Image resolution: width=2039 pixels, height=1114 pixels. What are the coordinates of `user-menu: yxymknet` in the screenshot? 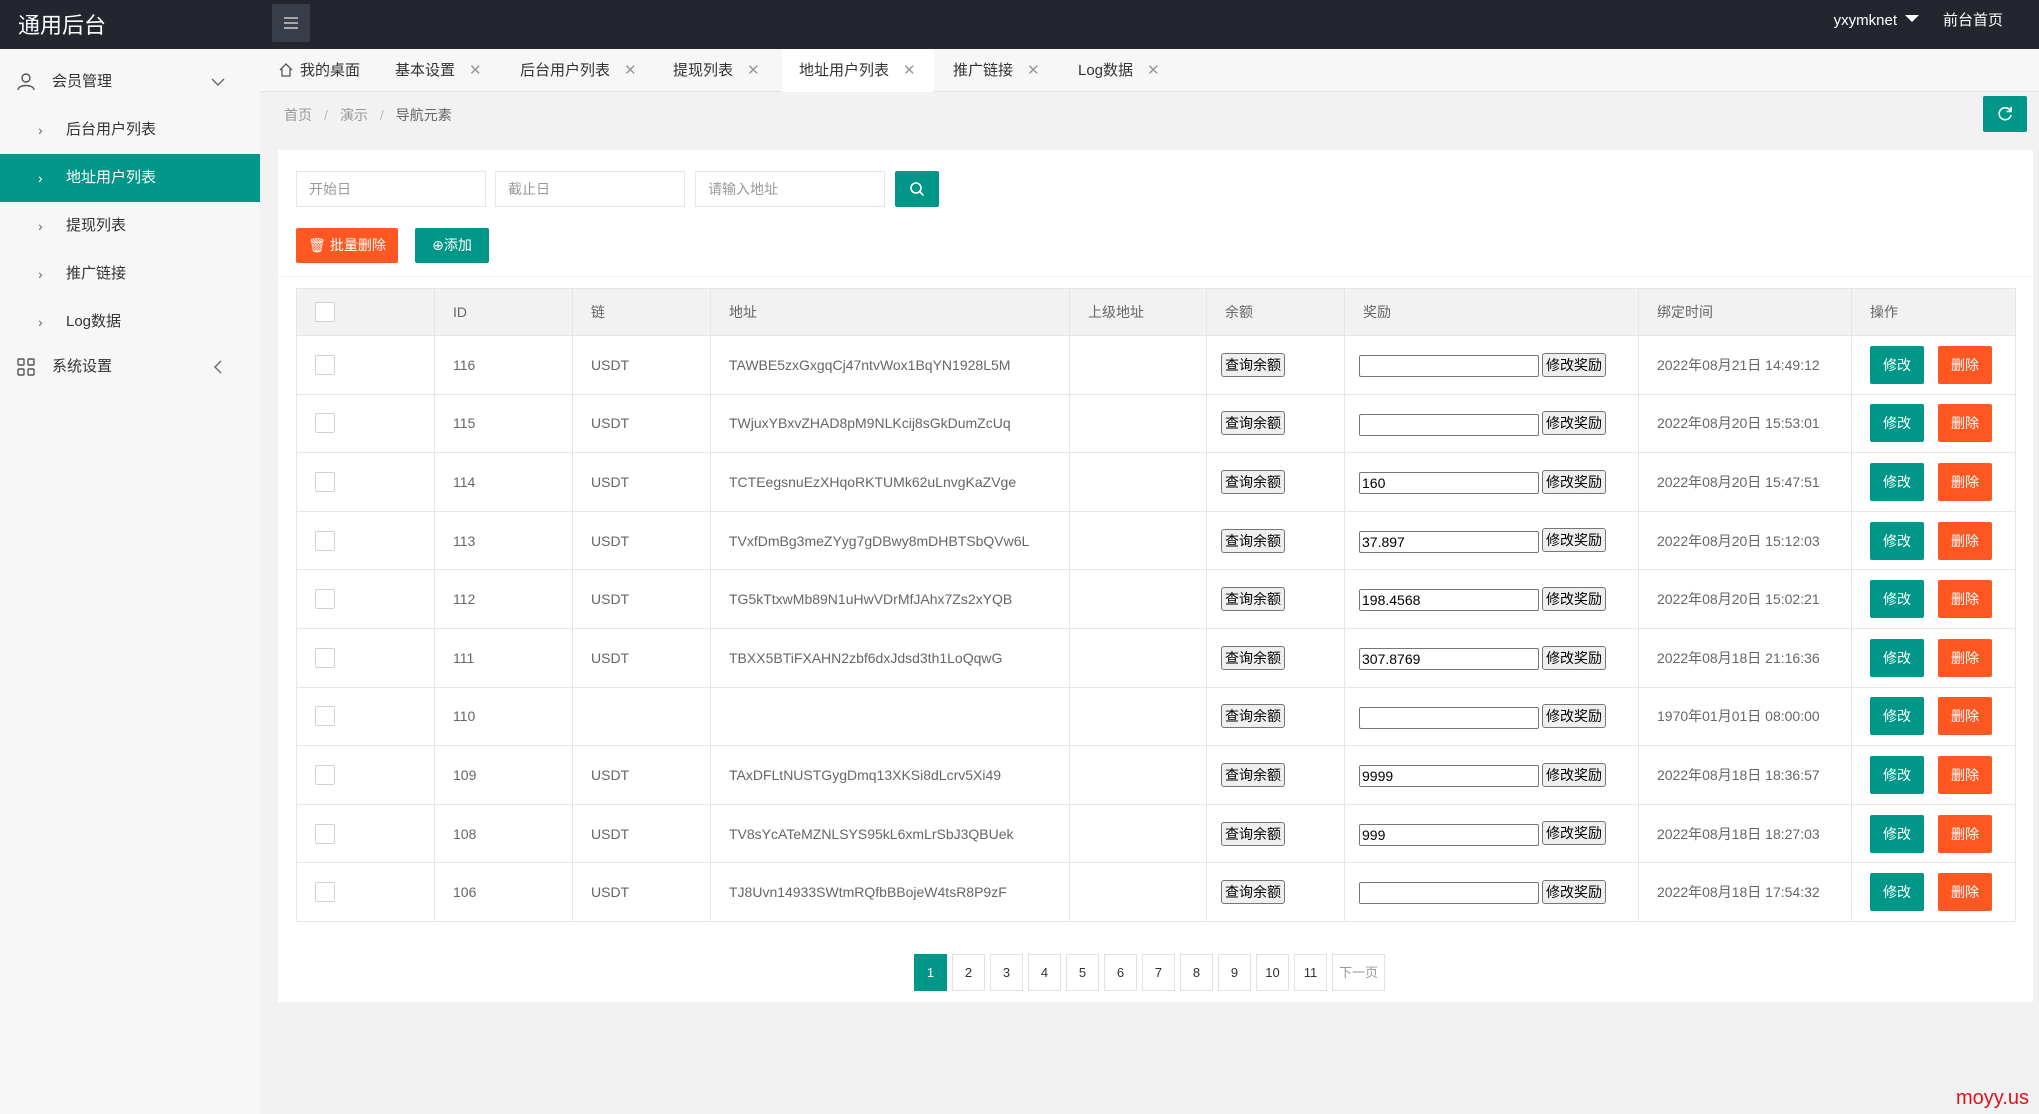 It's located at (1876, 24).